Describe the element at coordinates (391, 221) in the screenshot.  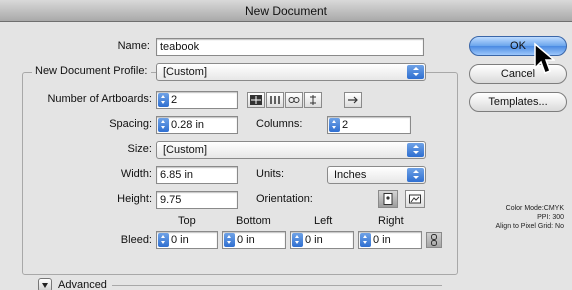
I see `bleed-right-header: Right` at that location.